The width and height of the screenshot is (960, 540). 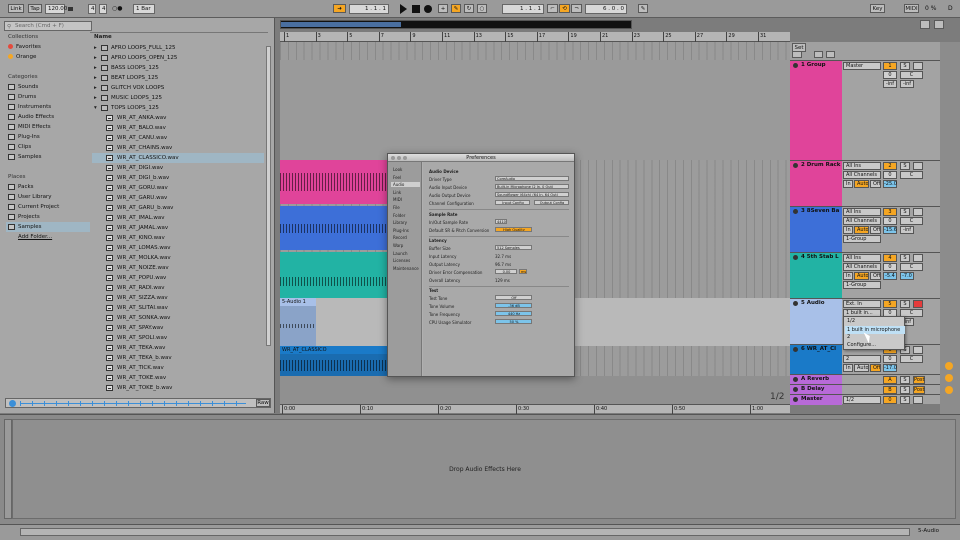 What do you see at coordinates (890, 230) in the screenshot?
I see `track-volume: -15.6` at bounding box center [890, 230].